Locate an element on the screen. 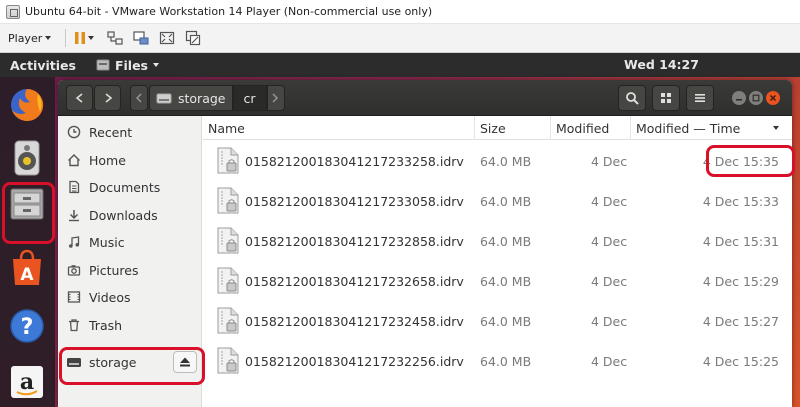 Image resolution: width=800 pixels, height=407 pixels. dock-amazon: a is located at coordinates (27, 382).